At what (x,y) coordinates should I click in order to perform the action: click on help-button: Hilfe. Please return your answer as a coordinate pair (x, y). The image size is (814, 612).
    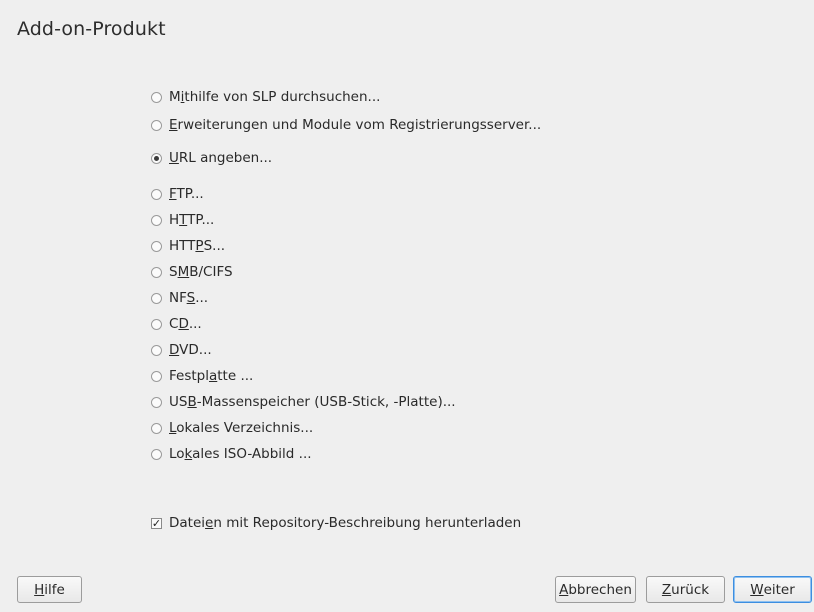
    Looking at the image, I should click on (49, 589).